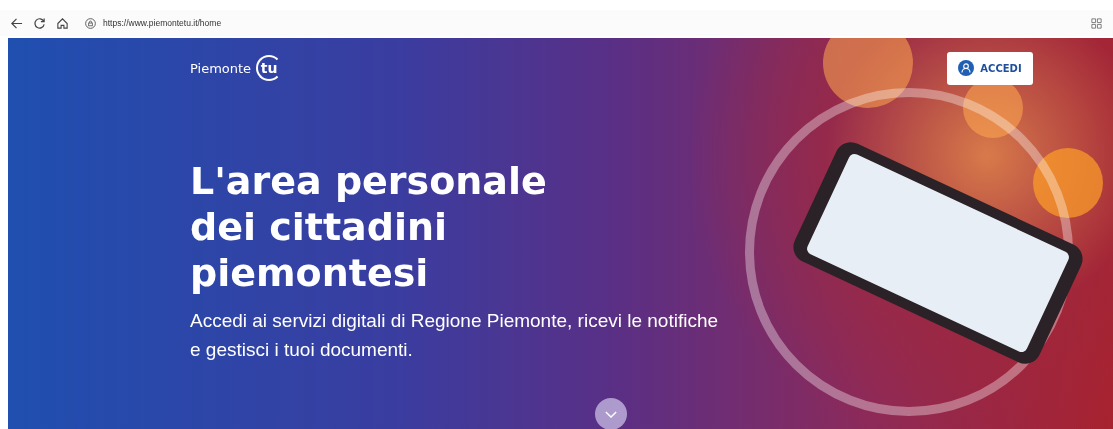 This screenshot has height=429, width=1113. Describe the element at coordinates (62, 23) in the screenshot. I see `home-icon` at that location.